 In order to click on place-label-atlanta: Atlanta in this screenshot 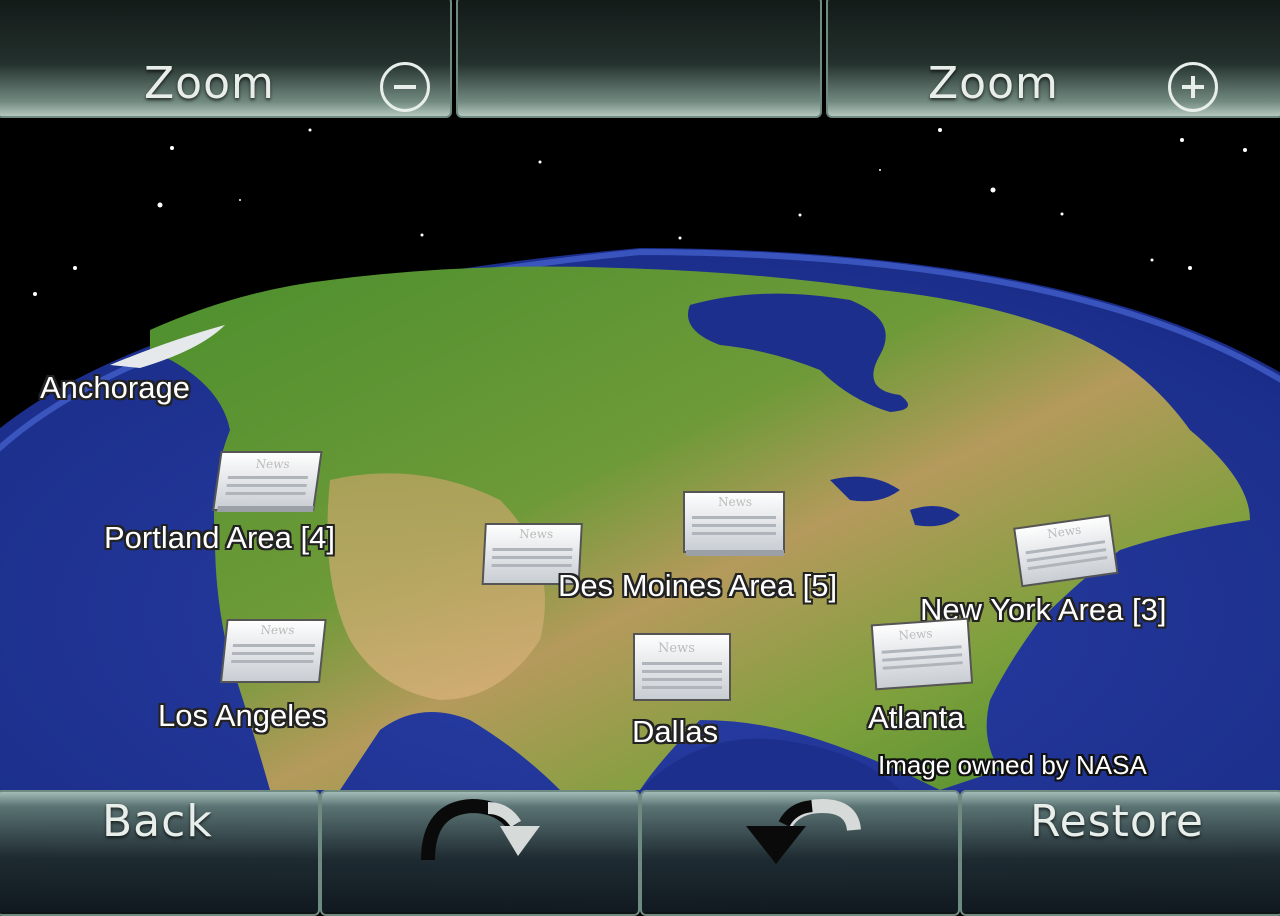, I will do `click(916, 718)`.